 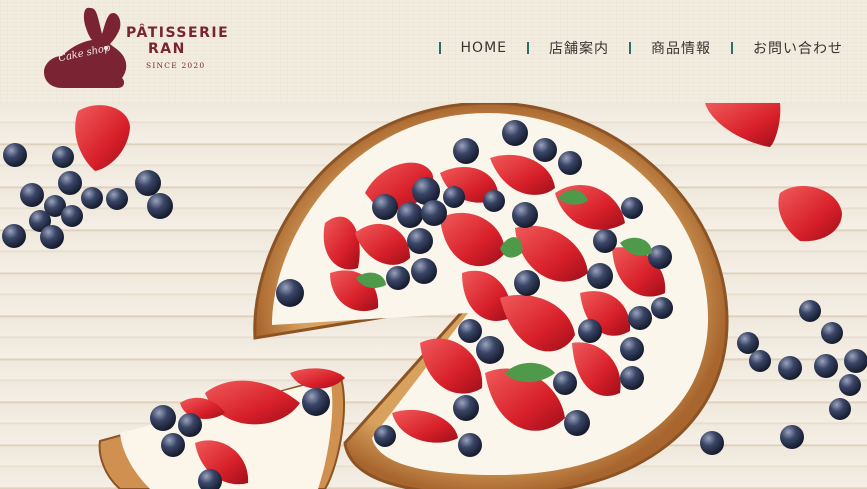 I want to click on nav-contact: お問い合わせ, so click(x=787, y=48).